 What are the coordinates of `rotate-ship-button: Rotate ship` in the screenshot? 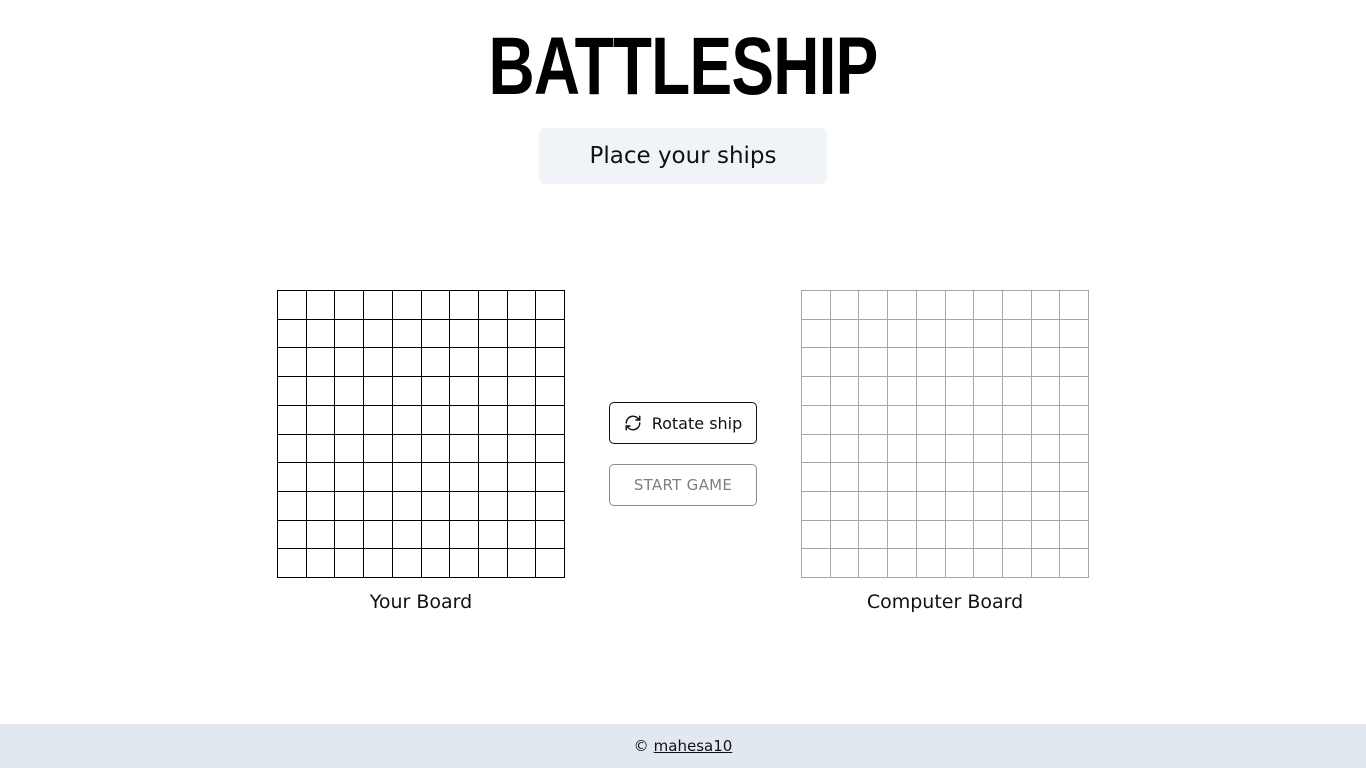 It's located at (683, 423).